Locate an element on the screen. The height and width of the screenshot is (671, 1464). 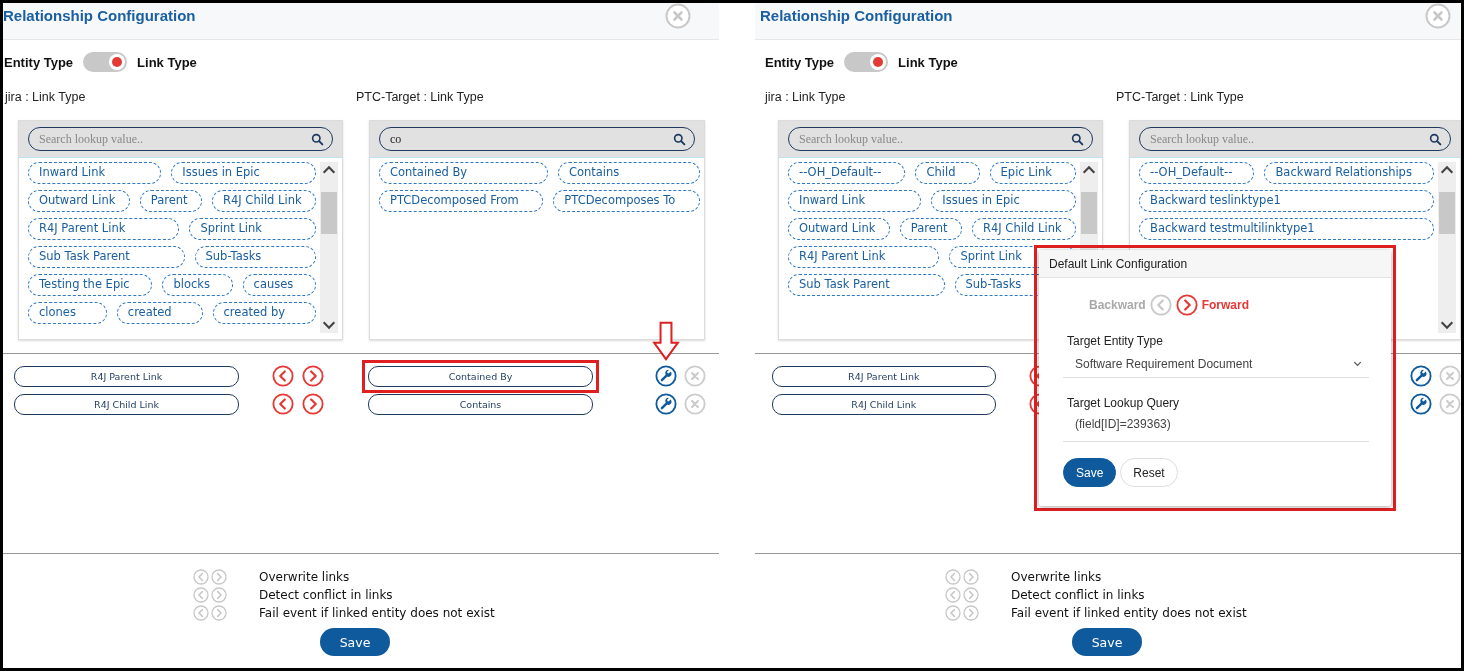
mapped-link: Contained By is located at coordinates (480, 376).